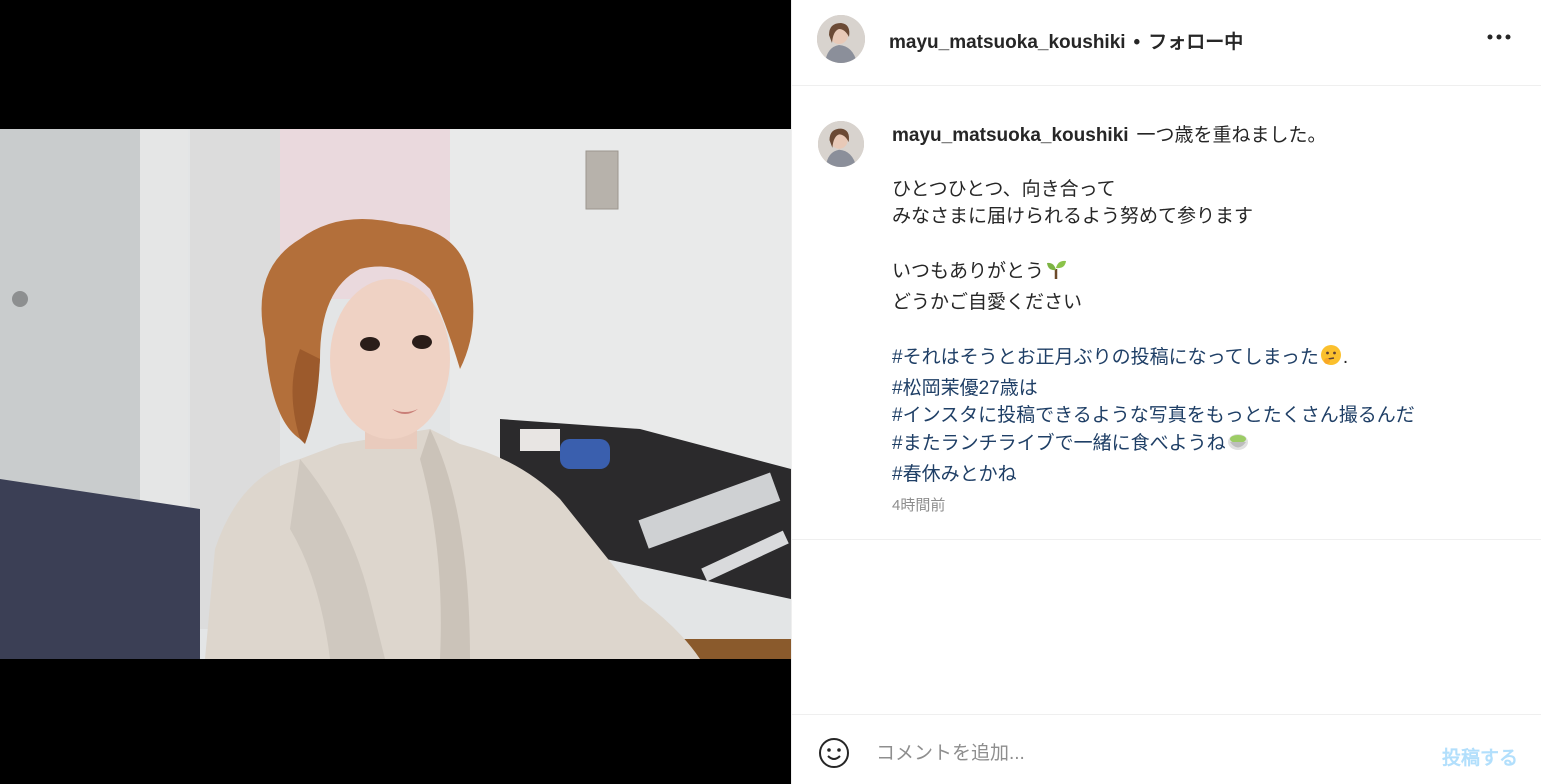 This screenshot has width=1541, height=784. Describe the element at coordinates (1345, 357) in the screenshot. I see `hashtag-suffix: .` at that location.